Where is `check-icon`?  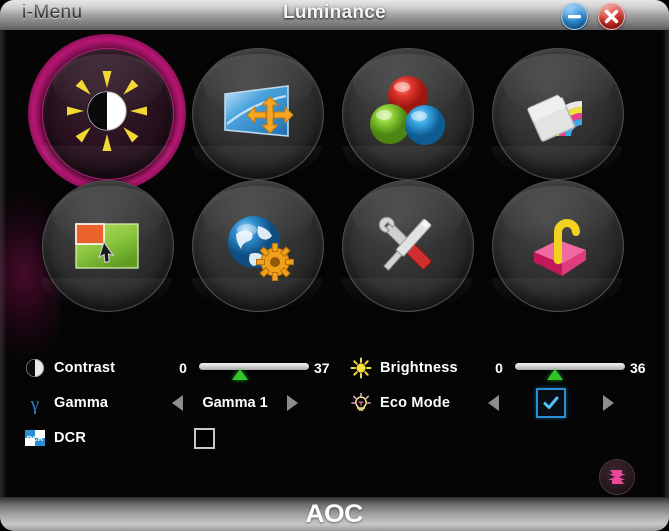
check-icon is located at coordinates (551, 402).